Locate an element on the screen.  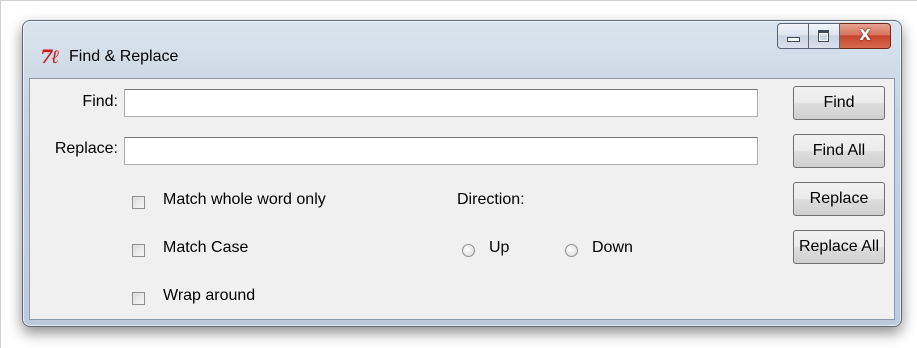
minimize-button is located at coordinates (793, 36).